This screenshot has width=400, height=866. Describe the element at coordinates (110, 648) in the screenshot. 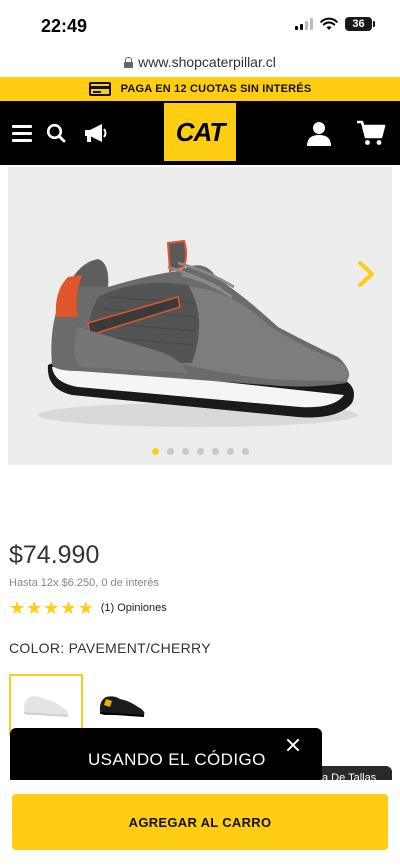

I see `color-label: COLOR: PAVEMENT/CHERRY` at that location.